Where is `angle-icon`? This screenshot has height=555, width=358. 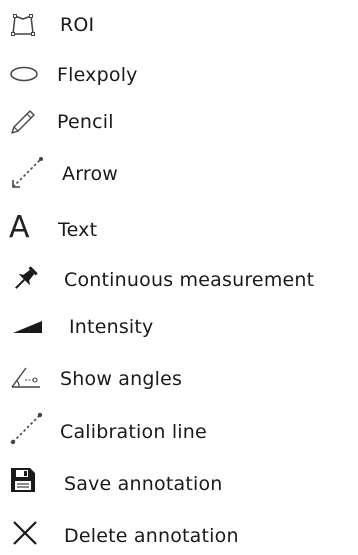
angle-icon is located at coordinates (27, 377).